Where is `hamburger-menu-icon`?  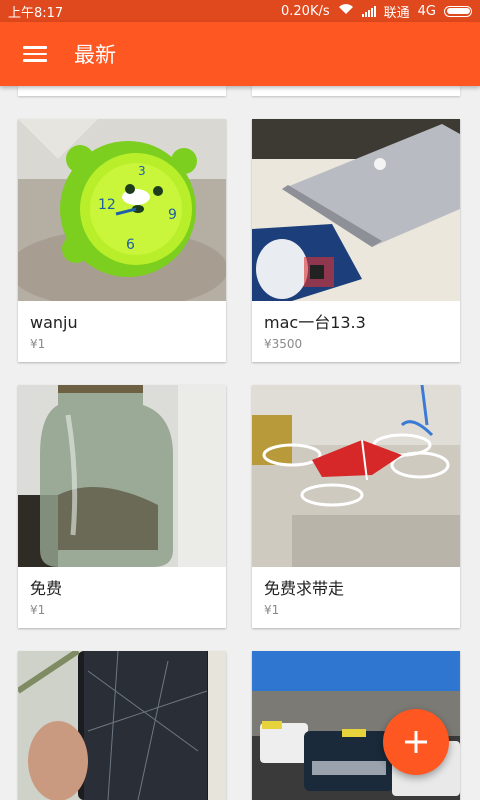 hamburger-menu-icon is located at coordinates (35, 54).